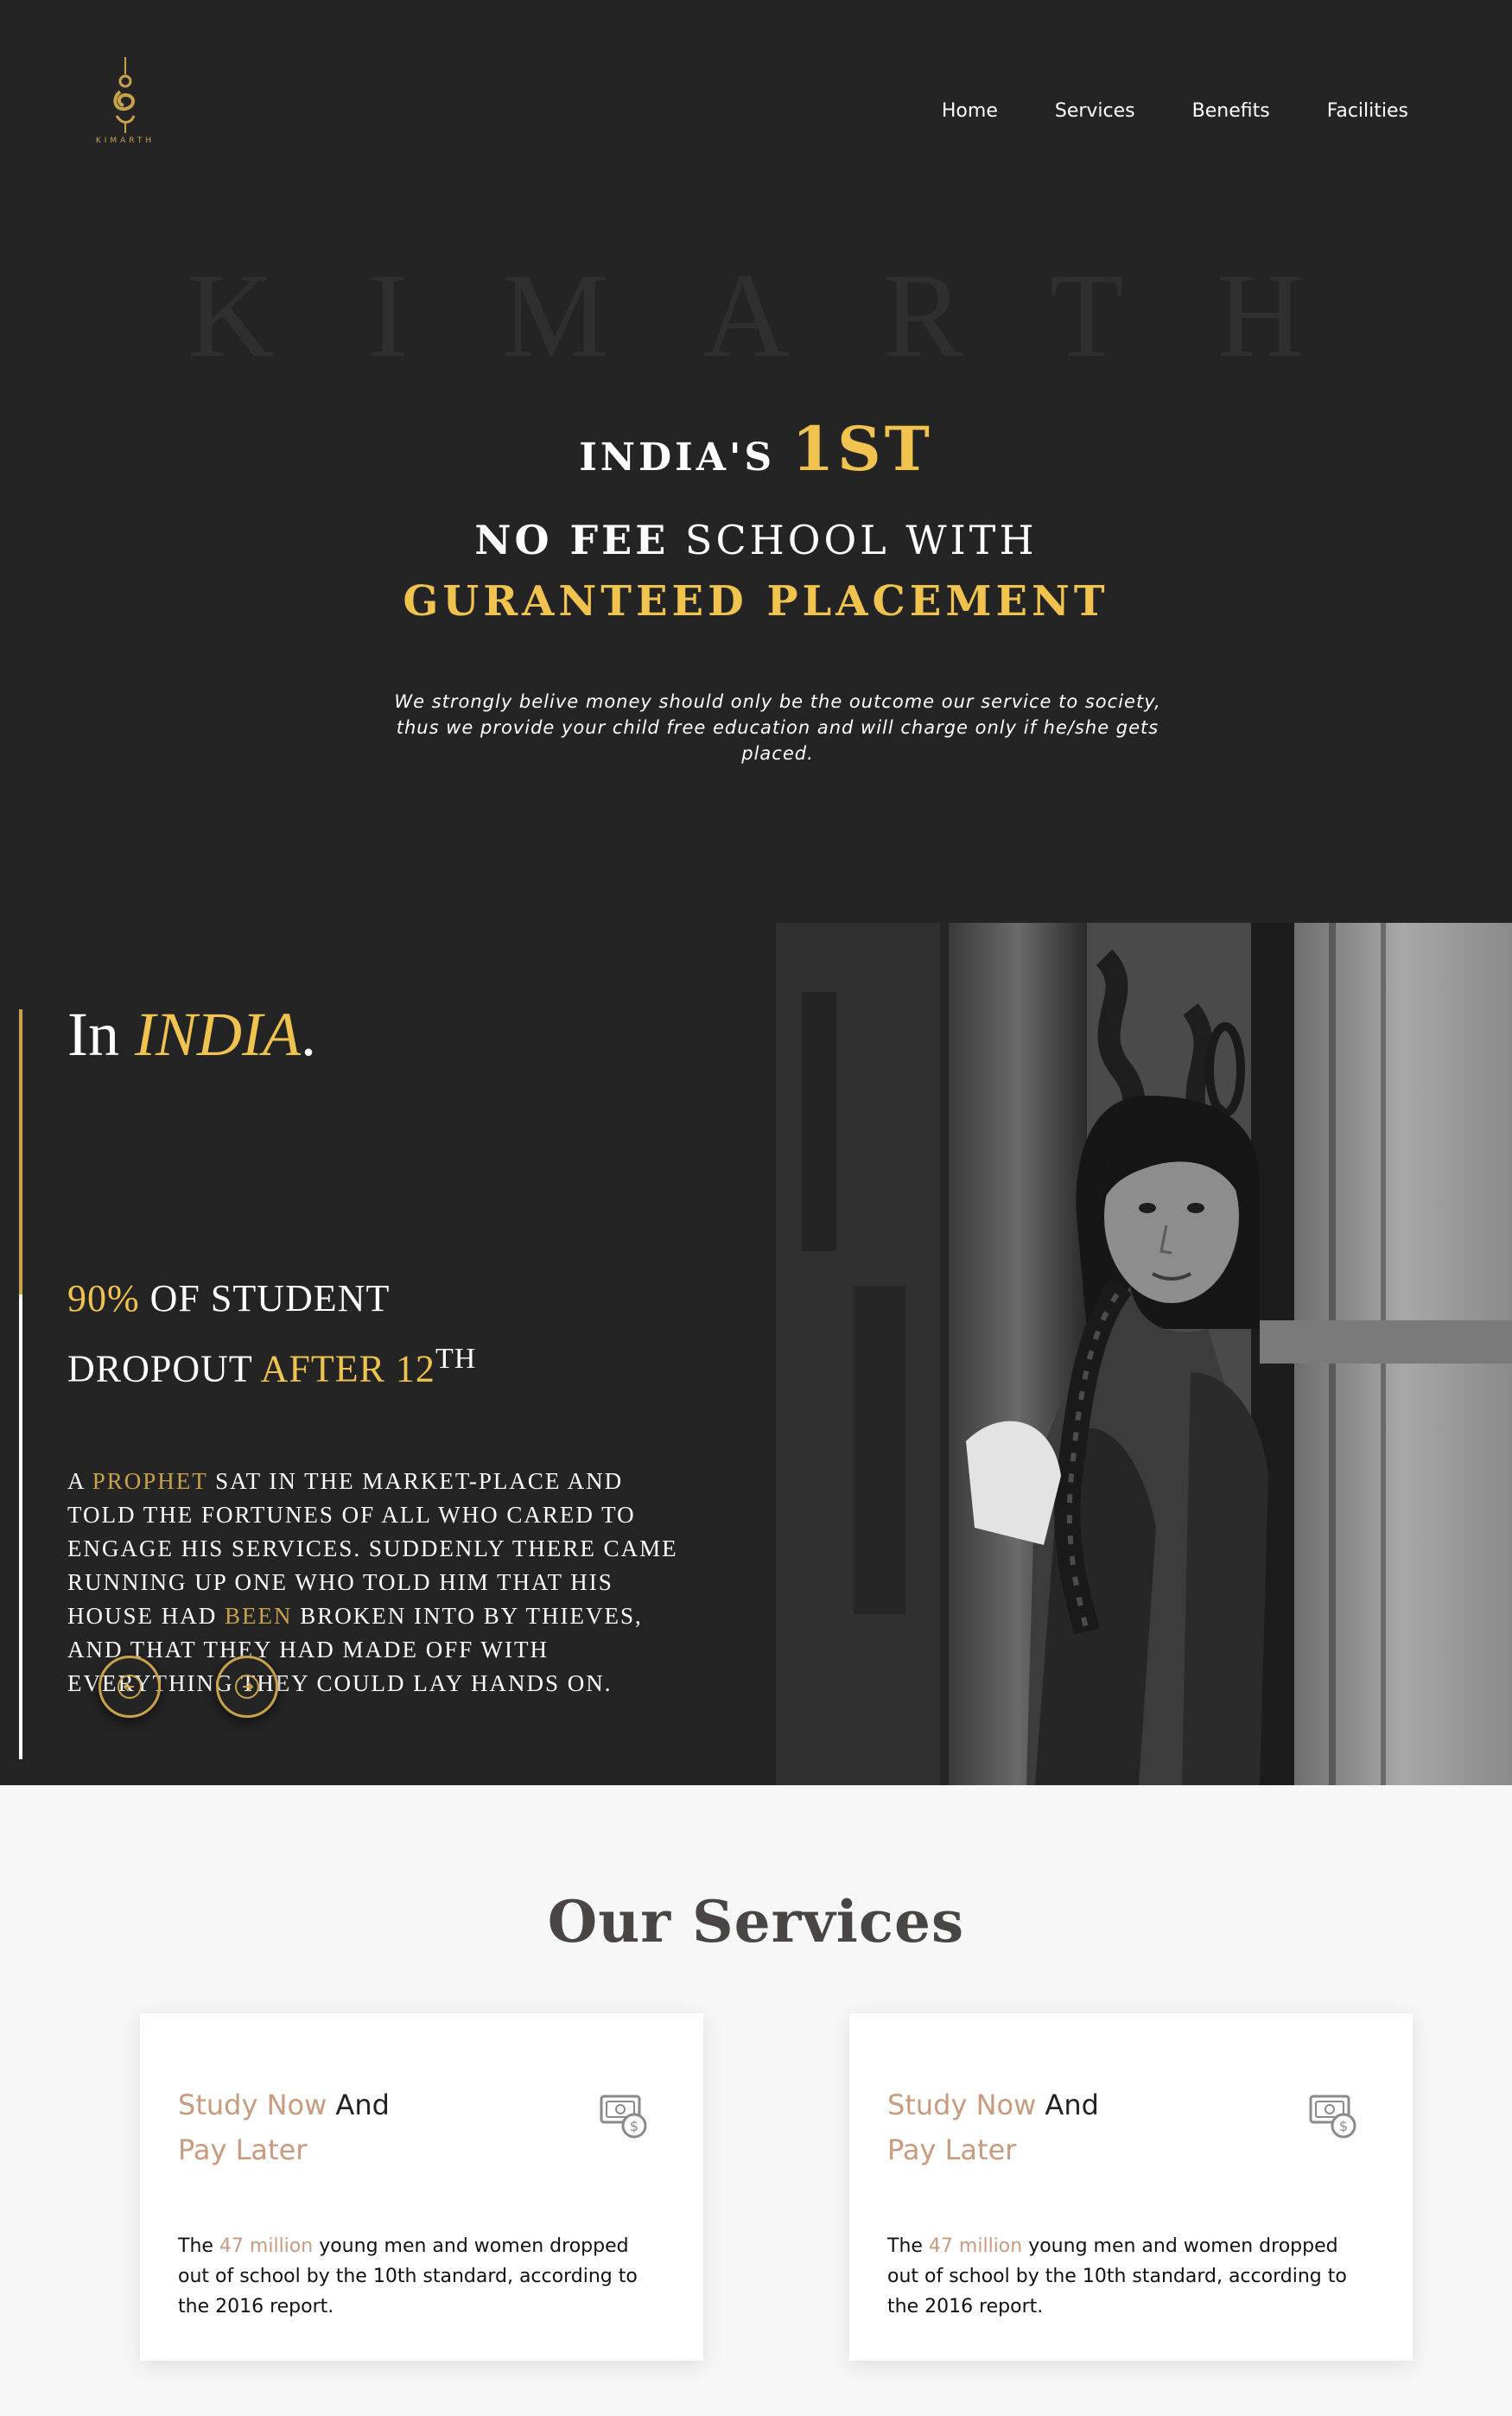  I want to click on stat-percent: 90%, so click(103, 1298).